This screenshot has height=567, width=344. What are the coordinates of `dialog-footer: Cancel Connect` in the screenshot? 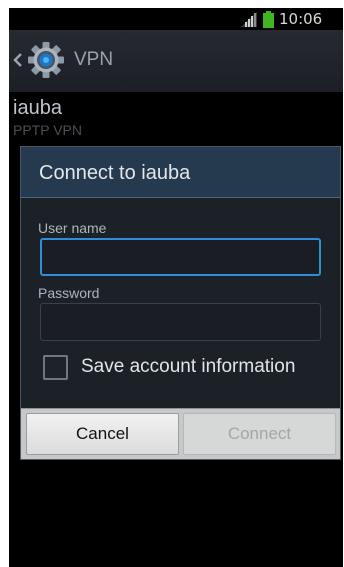 It's located at (180, 433).